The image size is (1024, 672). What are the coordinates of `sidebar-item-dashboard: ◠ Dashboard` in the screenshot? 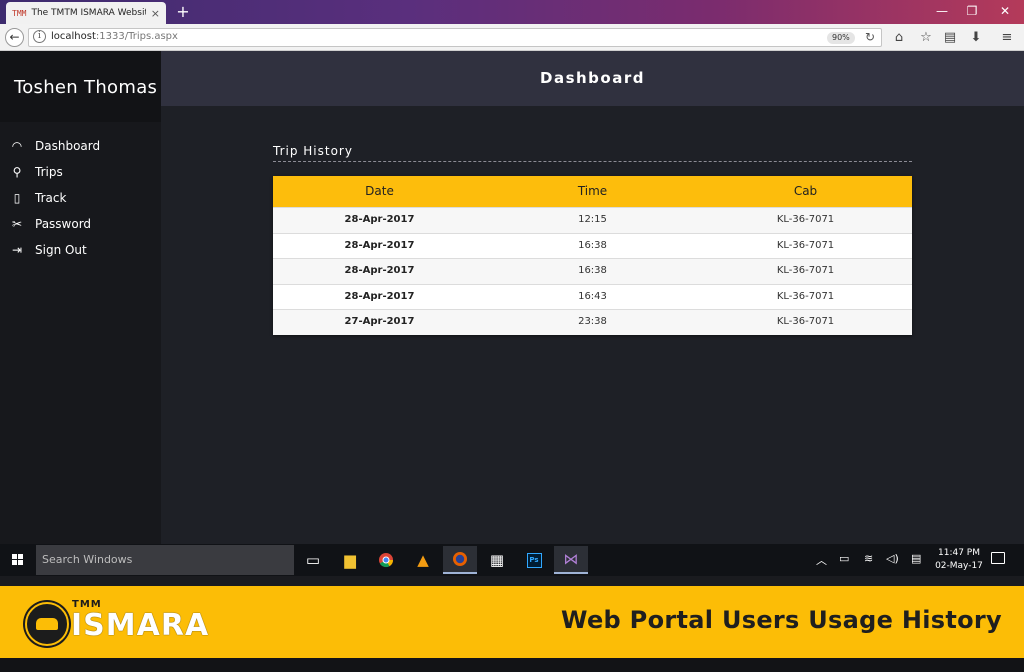 It's located at (80, 146).